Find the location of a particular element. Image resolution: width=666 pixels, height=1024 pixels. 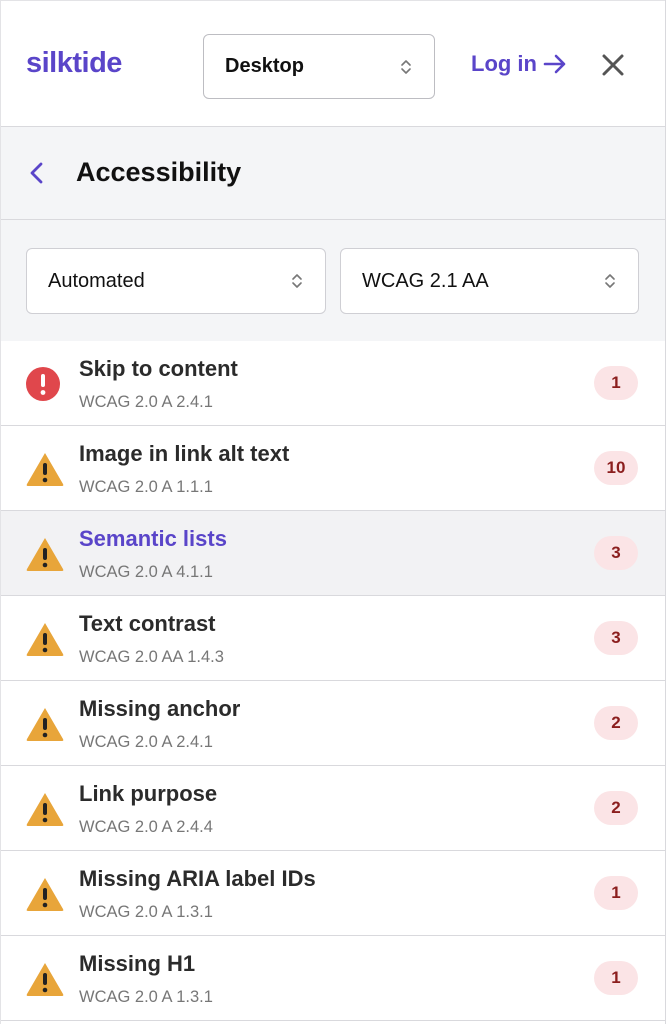

issue-reference: WCAG 2.0 A 4.1.1 is located at coordinates (146, 572).